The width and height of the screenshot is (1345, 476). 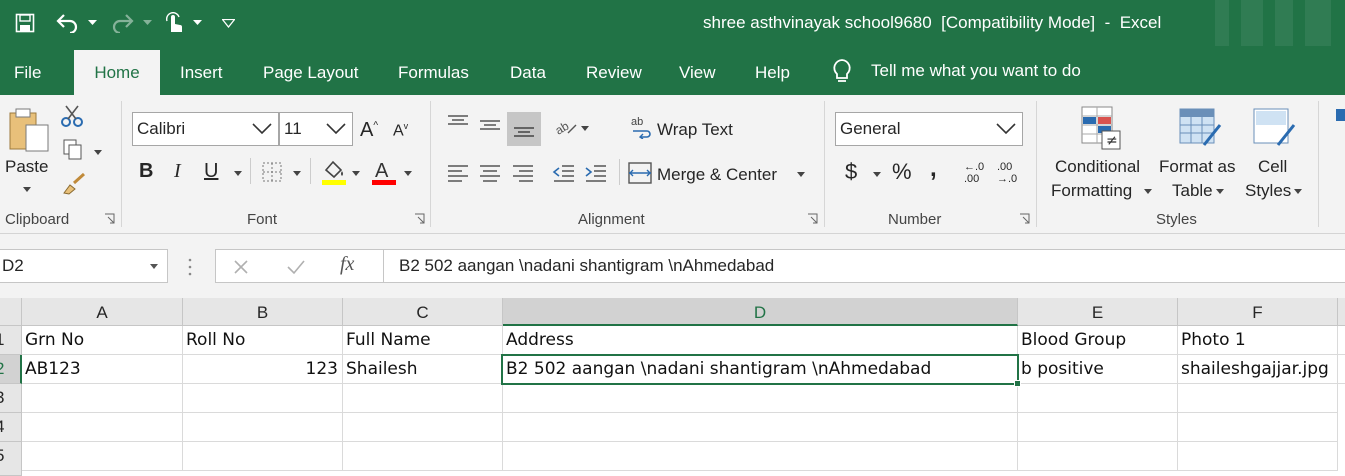 What do you see at coordinates (11, 459) in the screenshot?
I see `row-header-5: 5` at bounding box center [11, 459].